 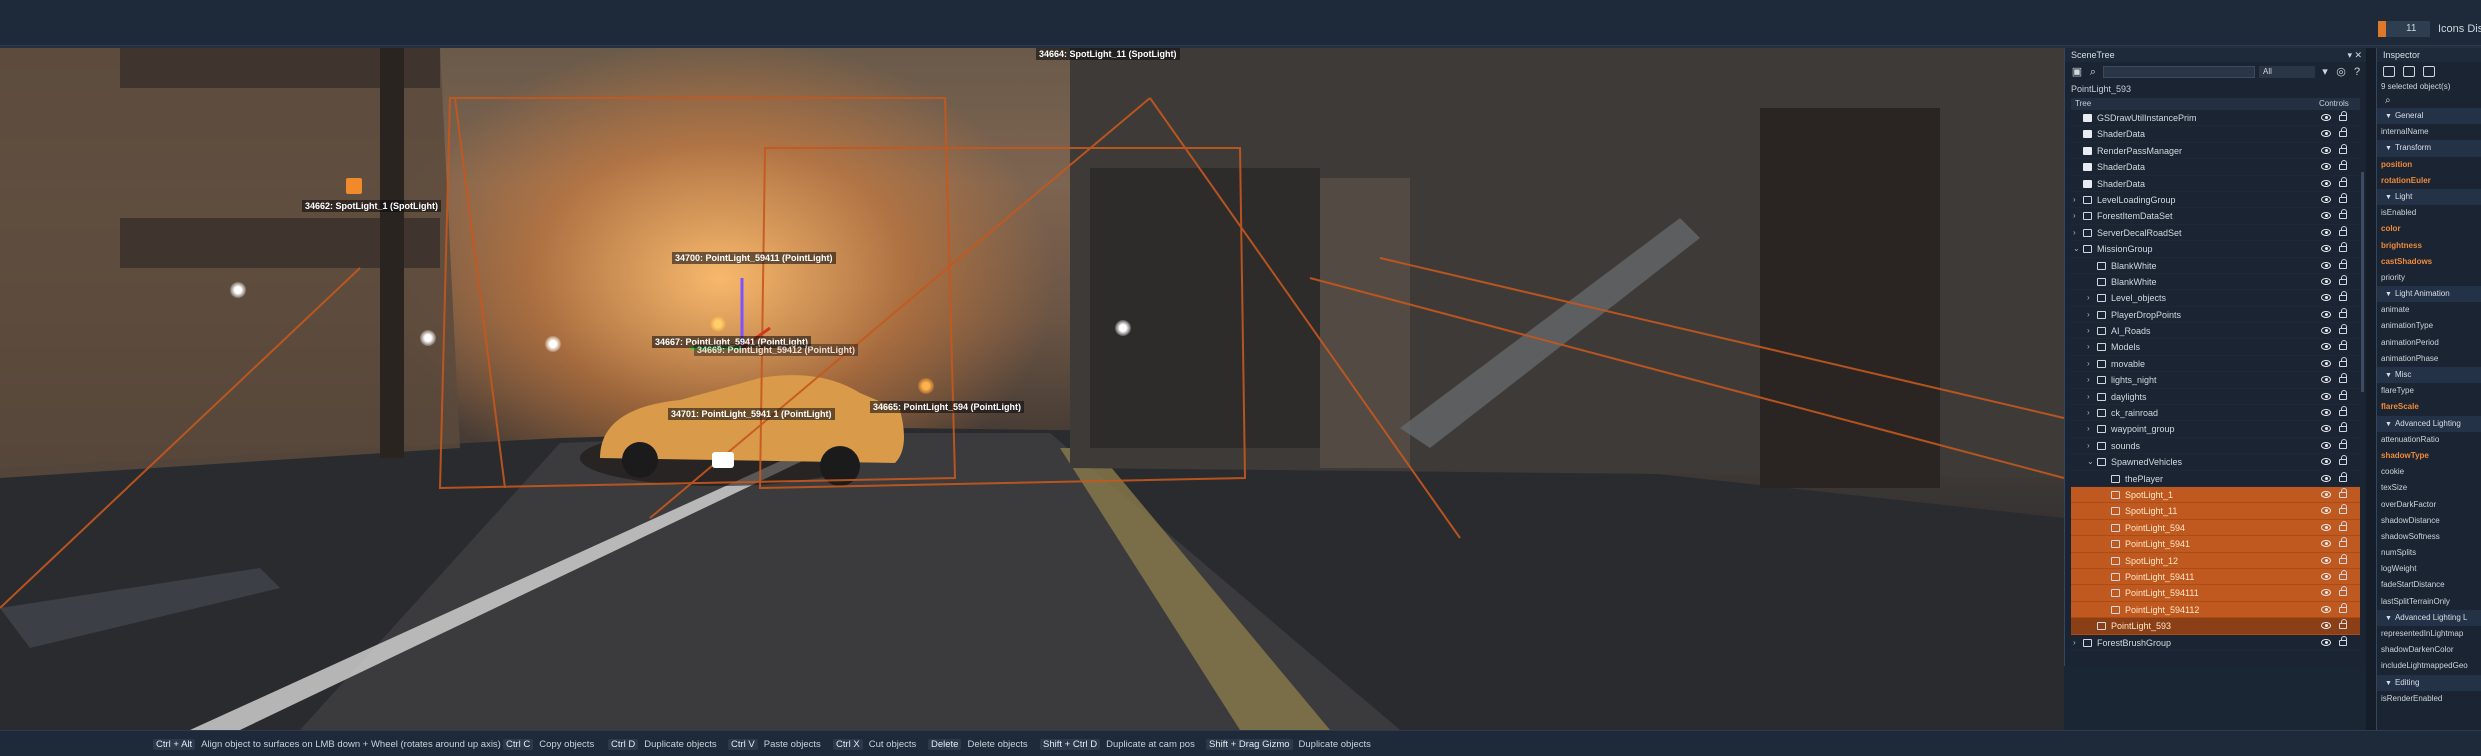 I want to click on property-row: attenuationRatio, so click(x=2429, y=440).